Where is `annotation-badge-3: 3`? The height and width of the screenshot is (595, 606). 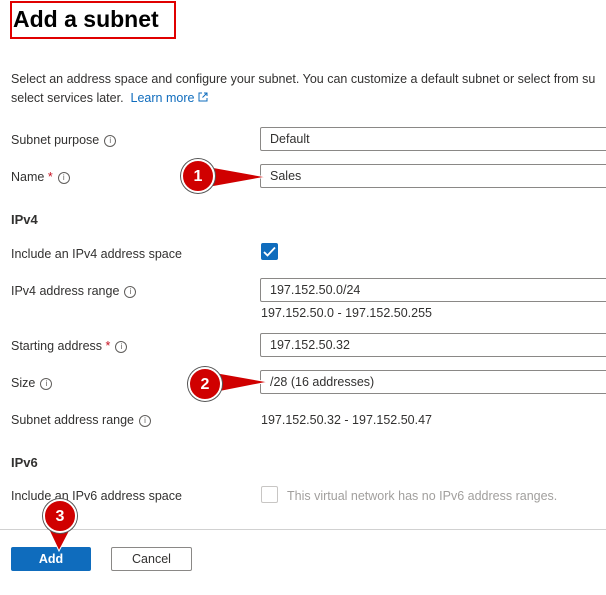
annotation-badge-3: 3 is located at coordinates (60, 516).